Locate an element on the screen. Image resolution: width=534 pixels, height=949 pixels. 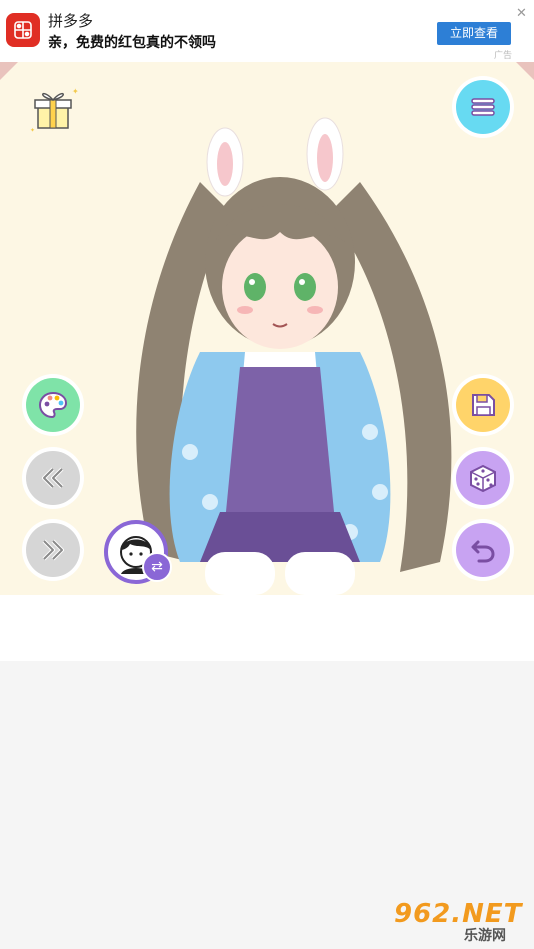
palette-button is located at coordinates (53, 405).